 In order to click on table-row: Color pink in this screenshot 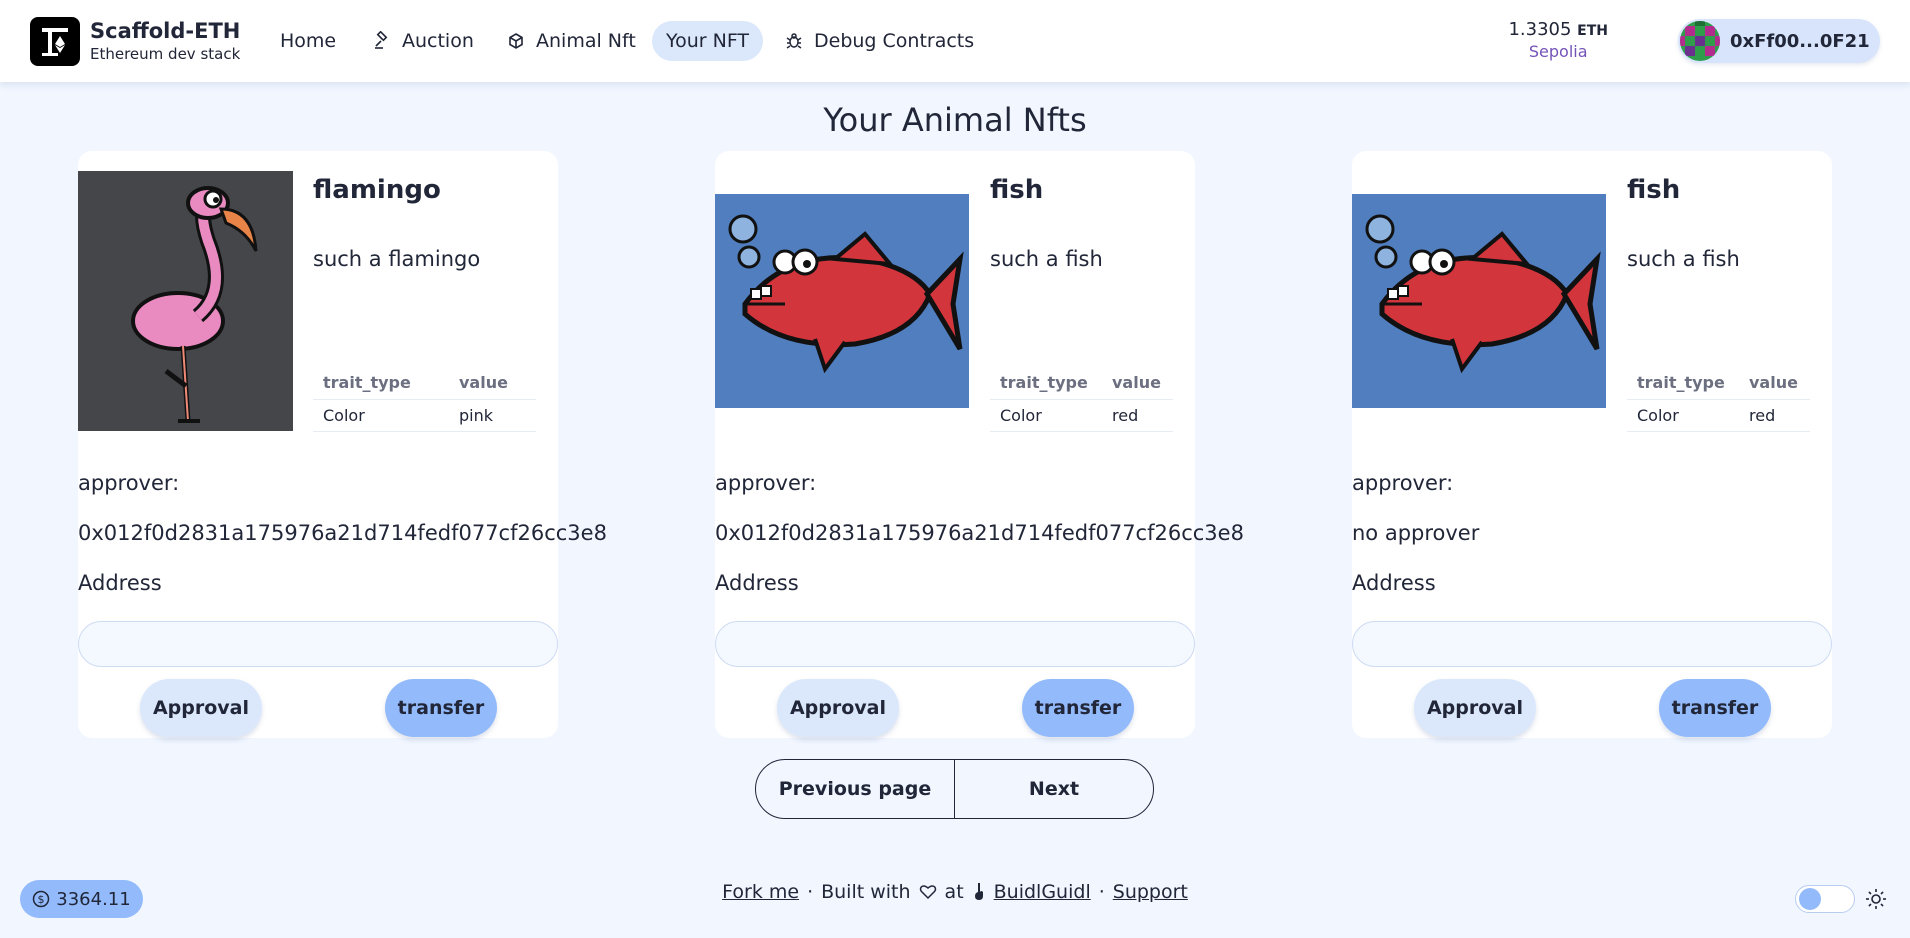, I will do `click(424, 415)`.